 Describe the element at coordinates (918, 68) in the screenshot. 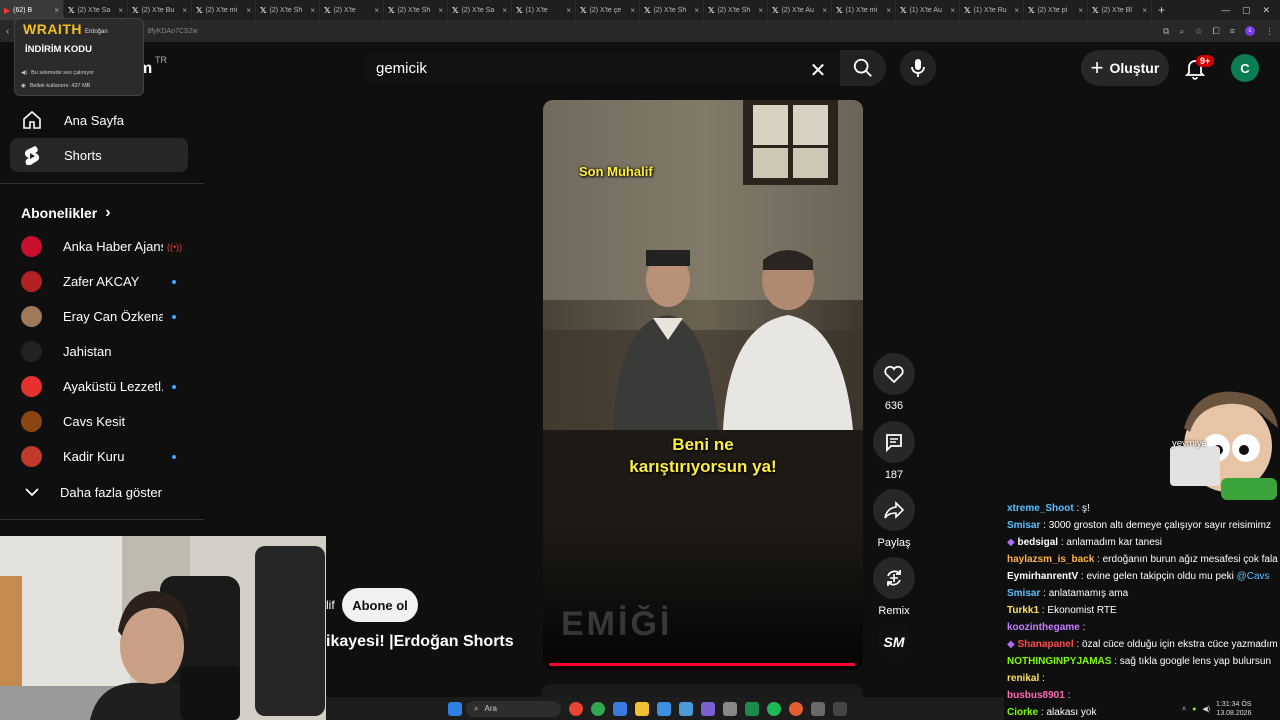

I see `voice-search-button` at that location.